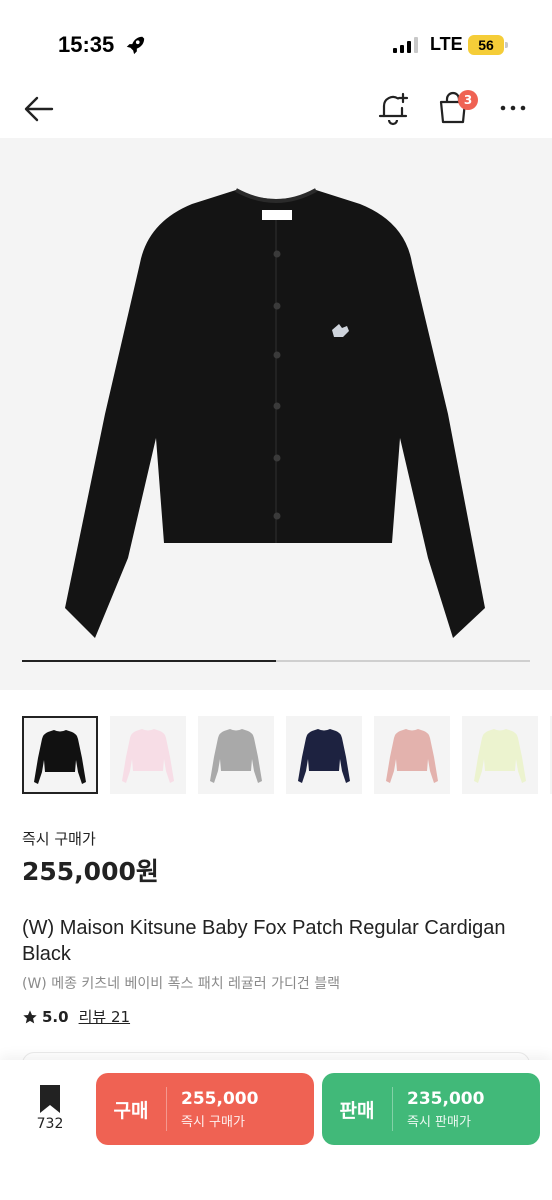  I want to click on buy-sub-label: 즉시 구매가, so click(213, 1122).